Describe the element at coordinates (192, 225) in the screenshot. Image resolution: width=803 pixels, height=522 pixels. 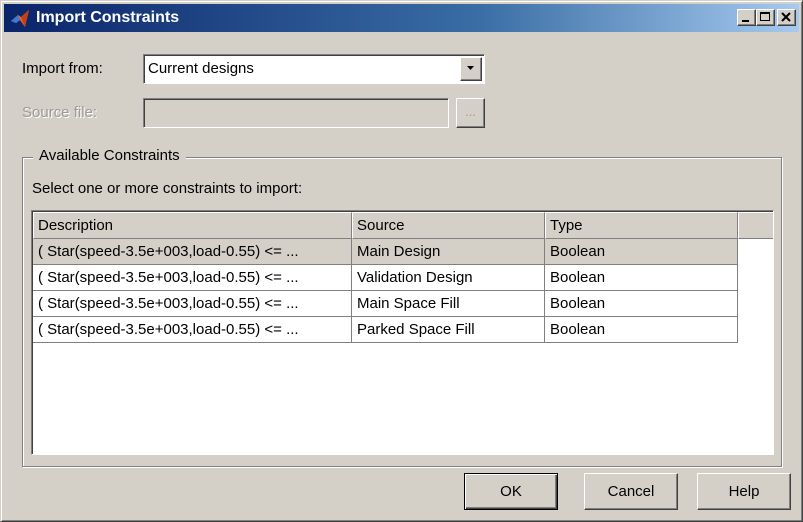
I see `column-header-description: Description` at that location.